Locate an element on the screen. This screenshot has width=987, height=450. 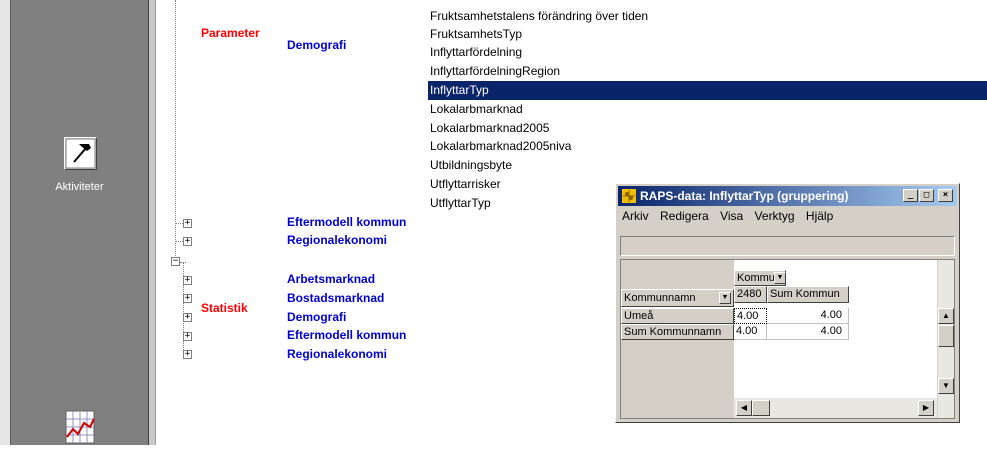
menu-verktyg: Verktyg is located at coordinates (775, 216).